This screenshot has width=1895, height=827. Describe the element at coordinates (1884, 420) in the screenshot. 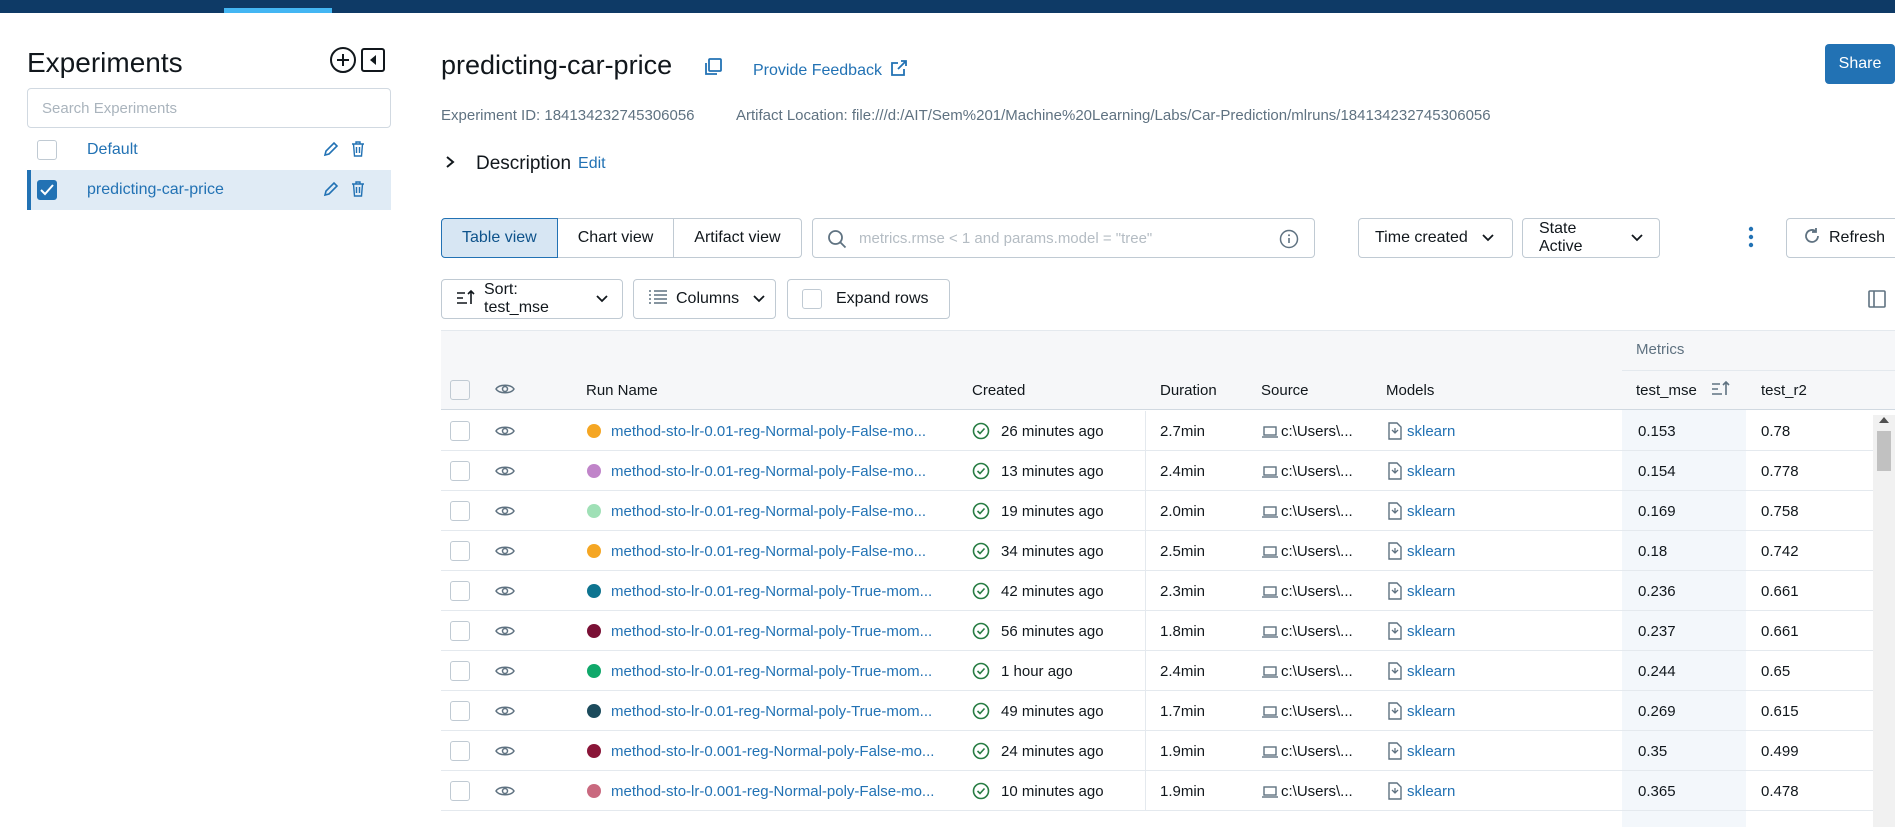

I see `scroll-up-arrow` at that location.